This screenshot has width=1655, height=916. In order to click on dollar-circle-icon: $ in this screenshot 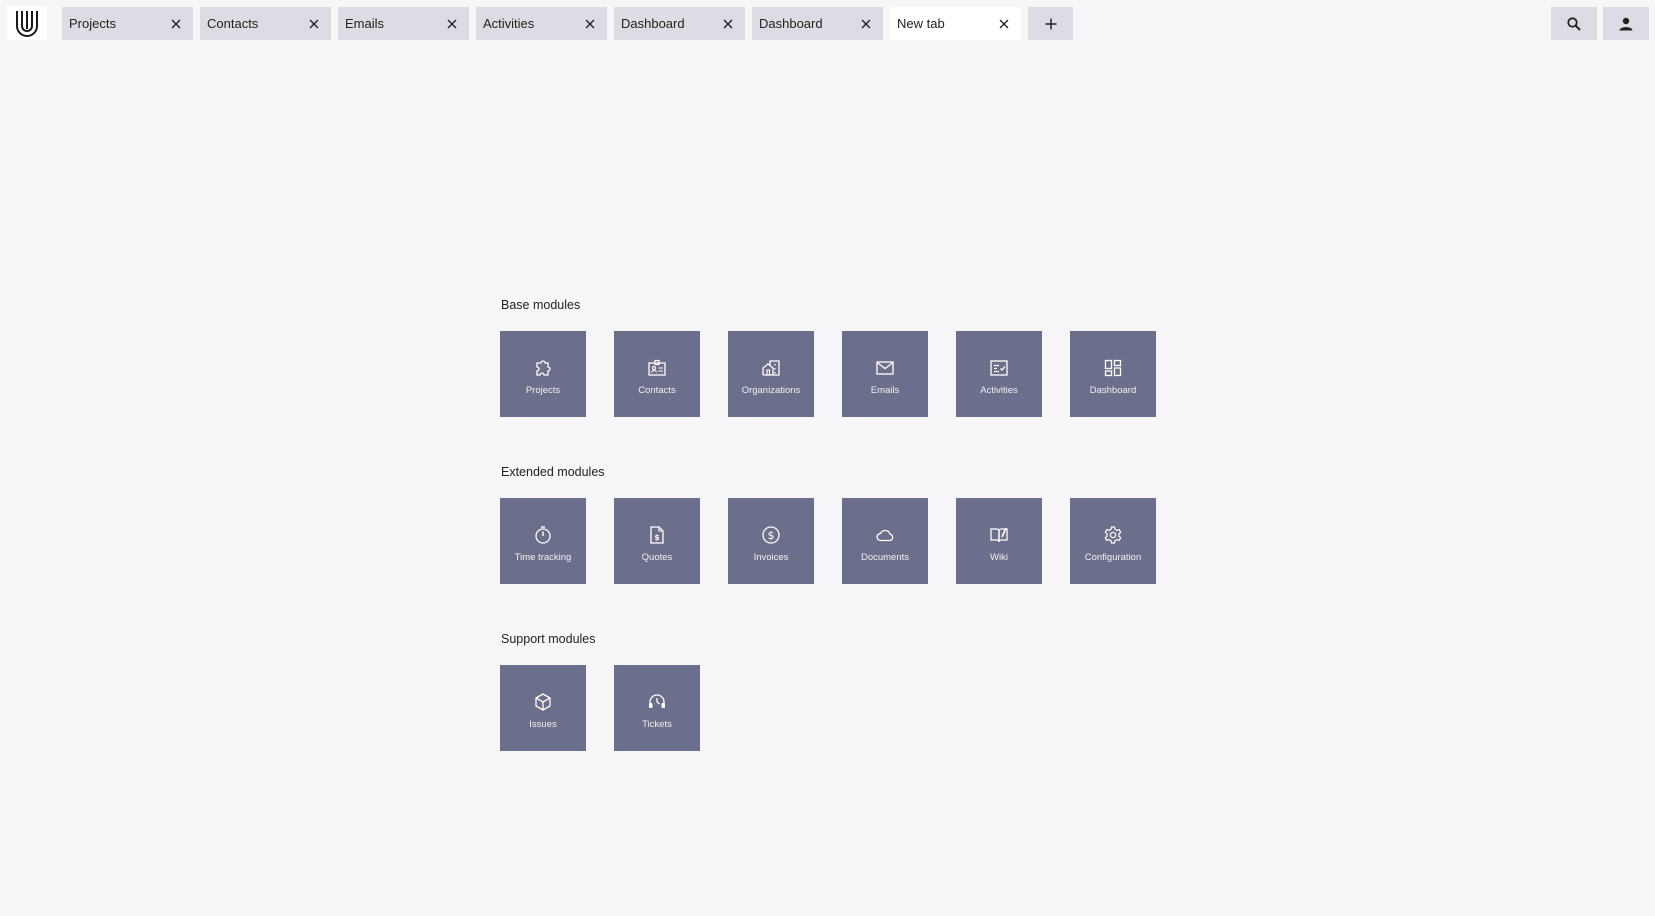, I will do `click(771, 535)`.